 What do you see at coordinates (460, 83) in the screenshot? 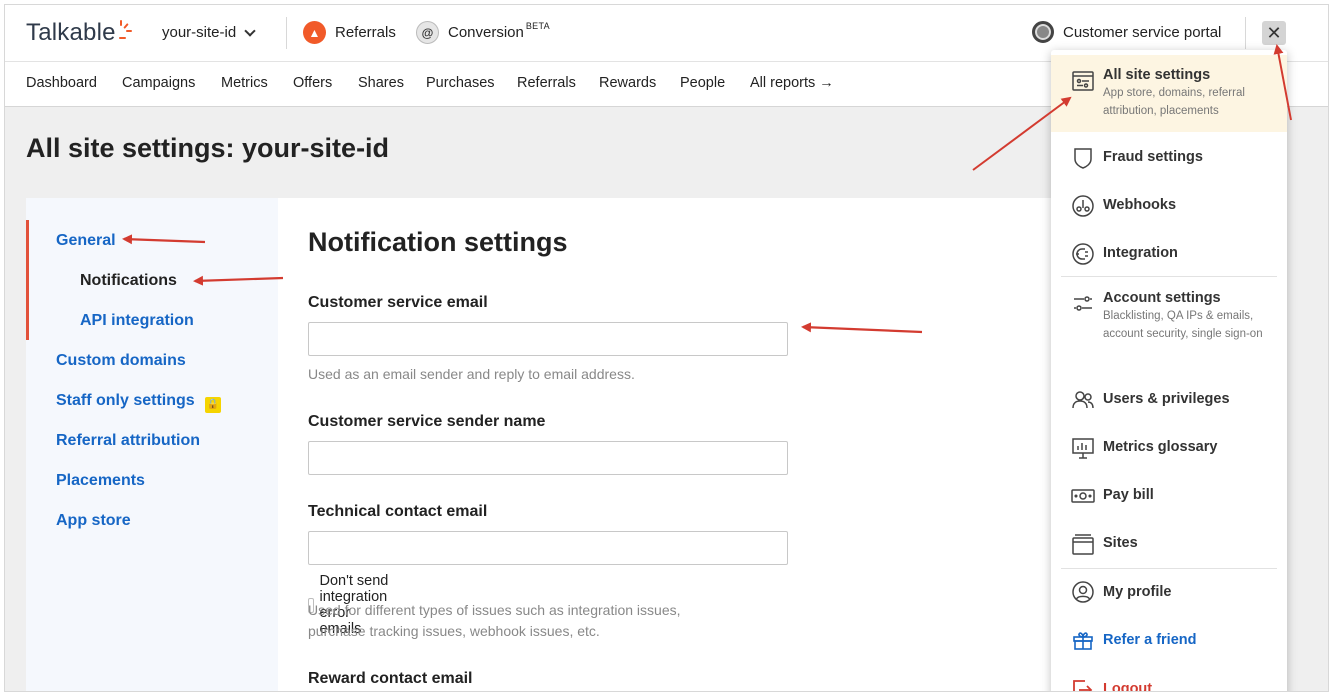
I see `nav-purchases: Purchases` at bounding box center [460, 83].